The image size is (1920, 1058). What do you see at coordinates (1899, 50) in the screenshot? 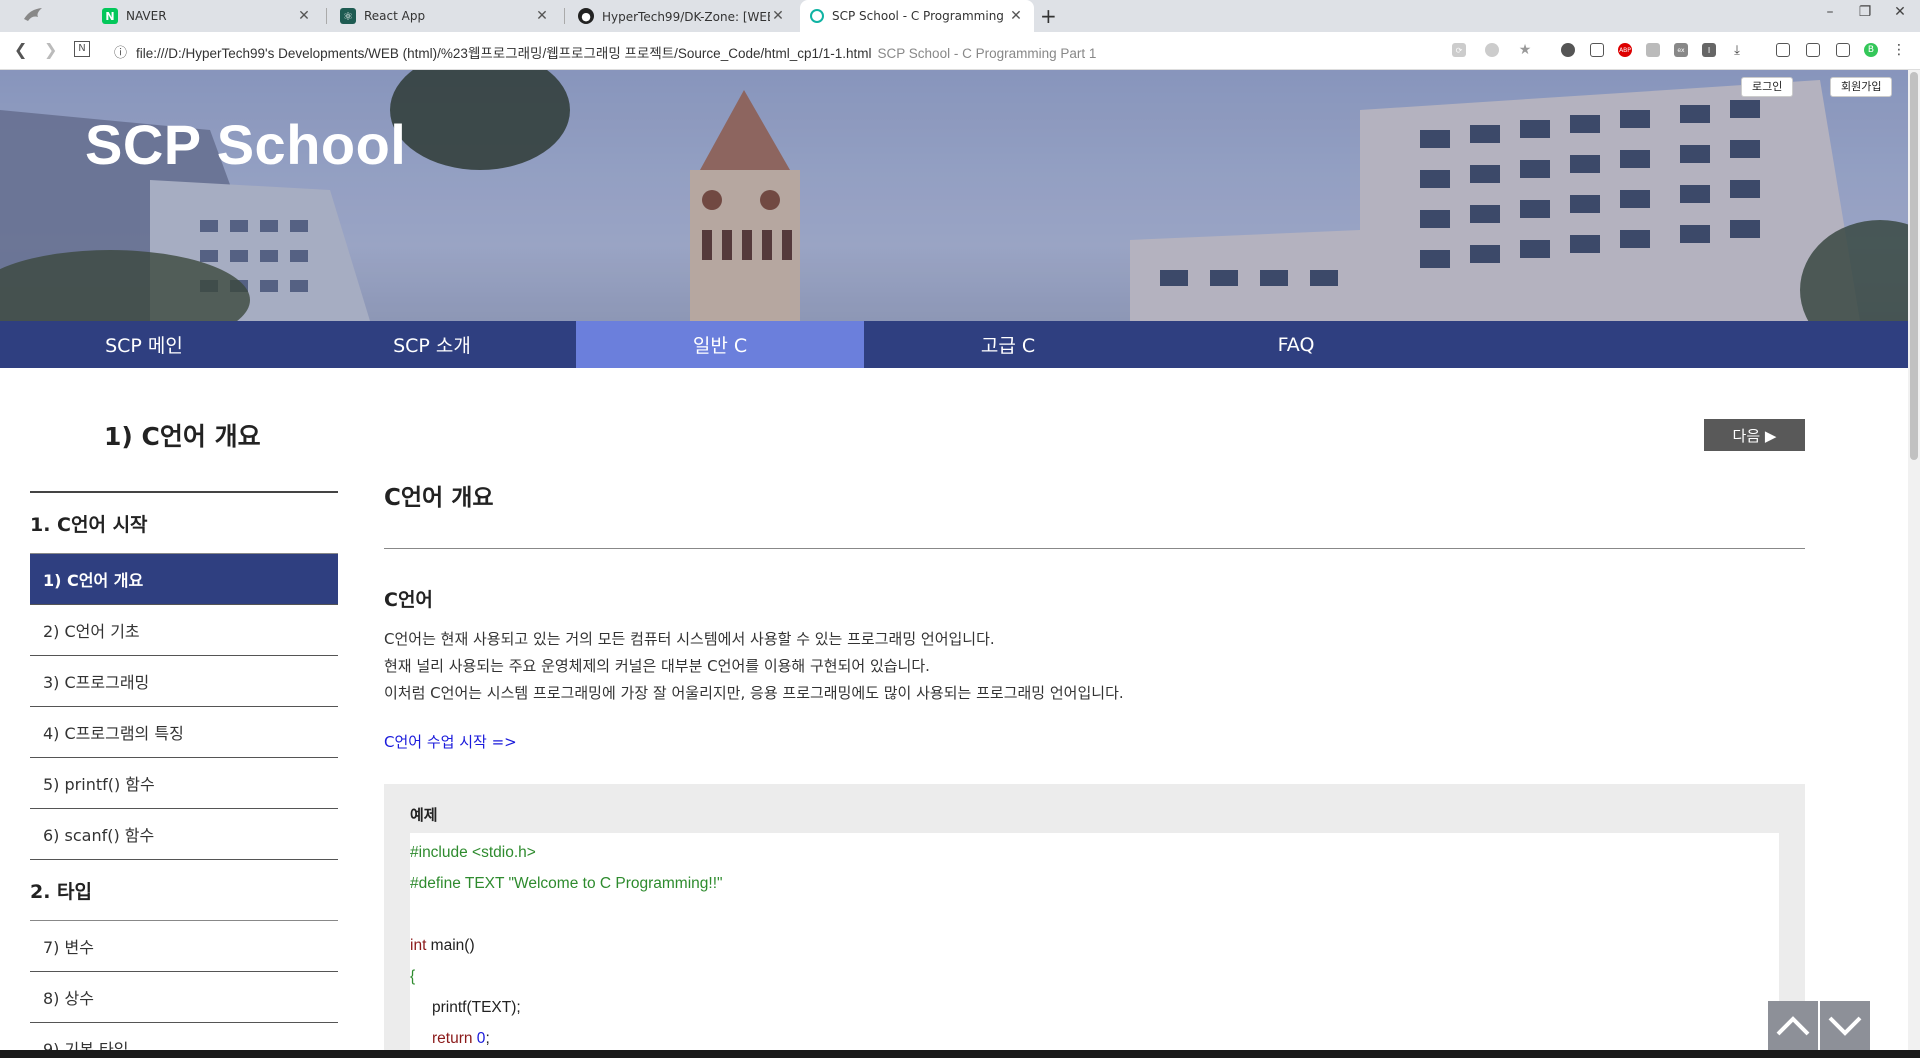
I see `menu-icon: ⋮` at bounding box center [1899, 50].